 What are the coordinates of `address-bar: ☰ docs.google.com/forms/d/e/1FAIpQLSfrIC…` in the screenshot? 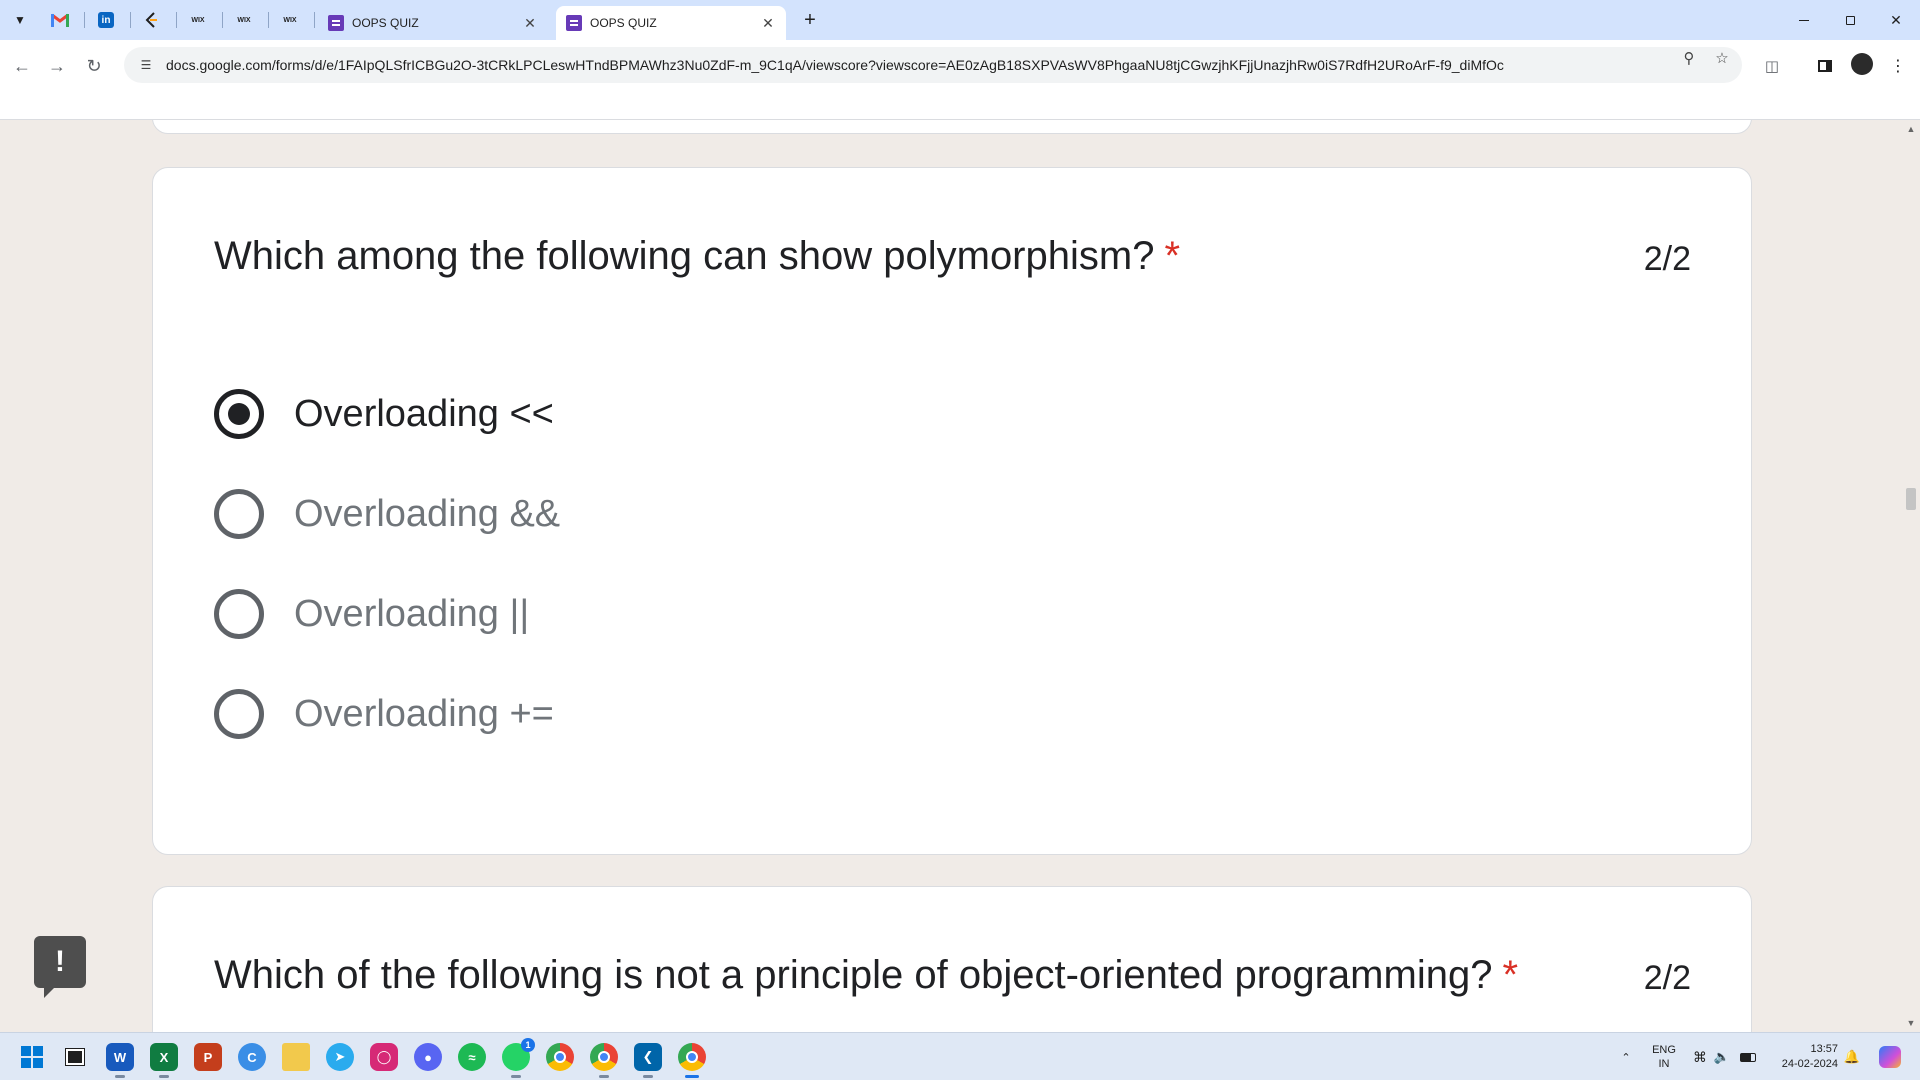 It's located at (933, 65).